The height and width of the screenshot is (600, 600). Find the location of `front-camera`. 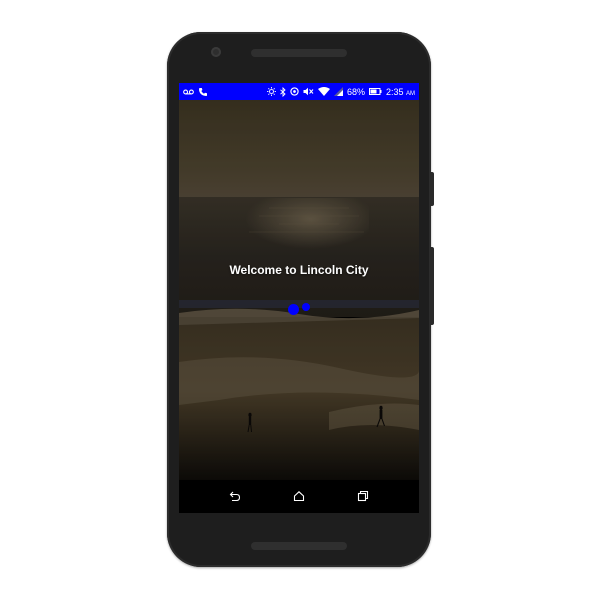

front-camera is located at coordinates (216, 52).